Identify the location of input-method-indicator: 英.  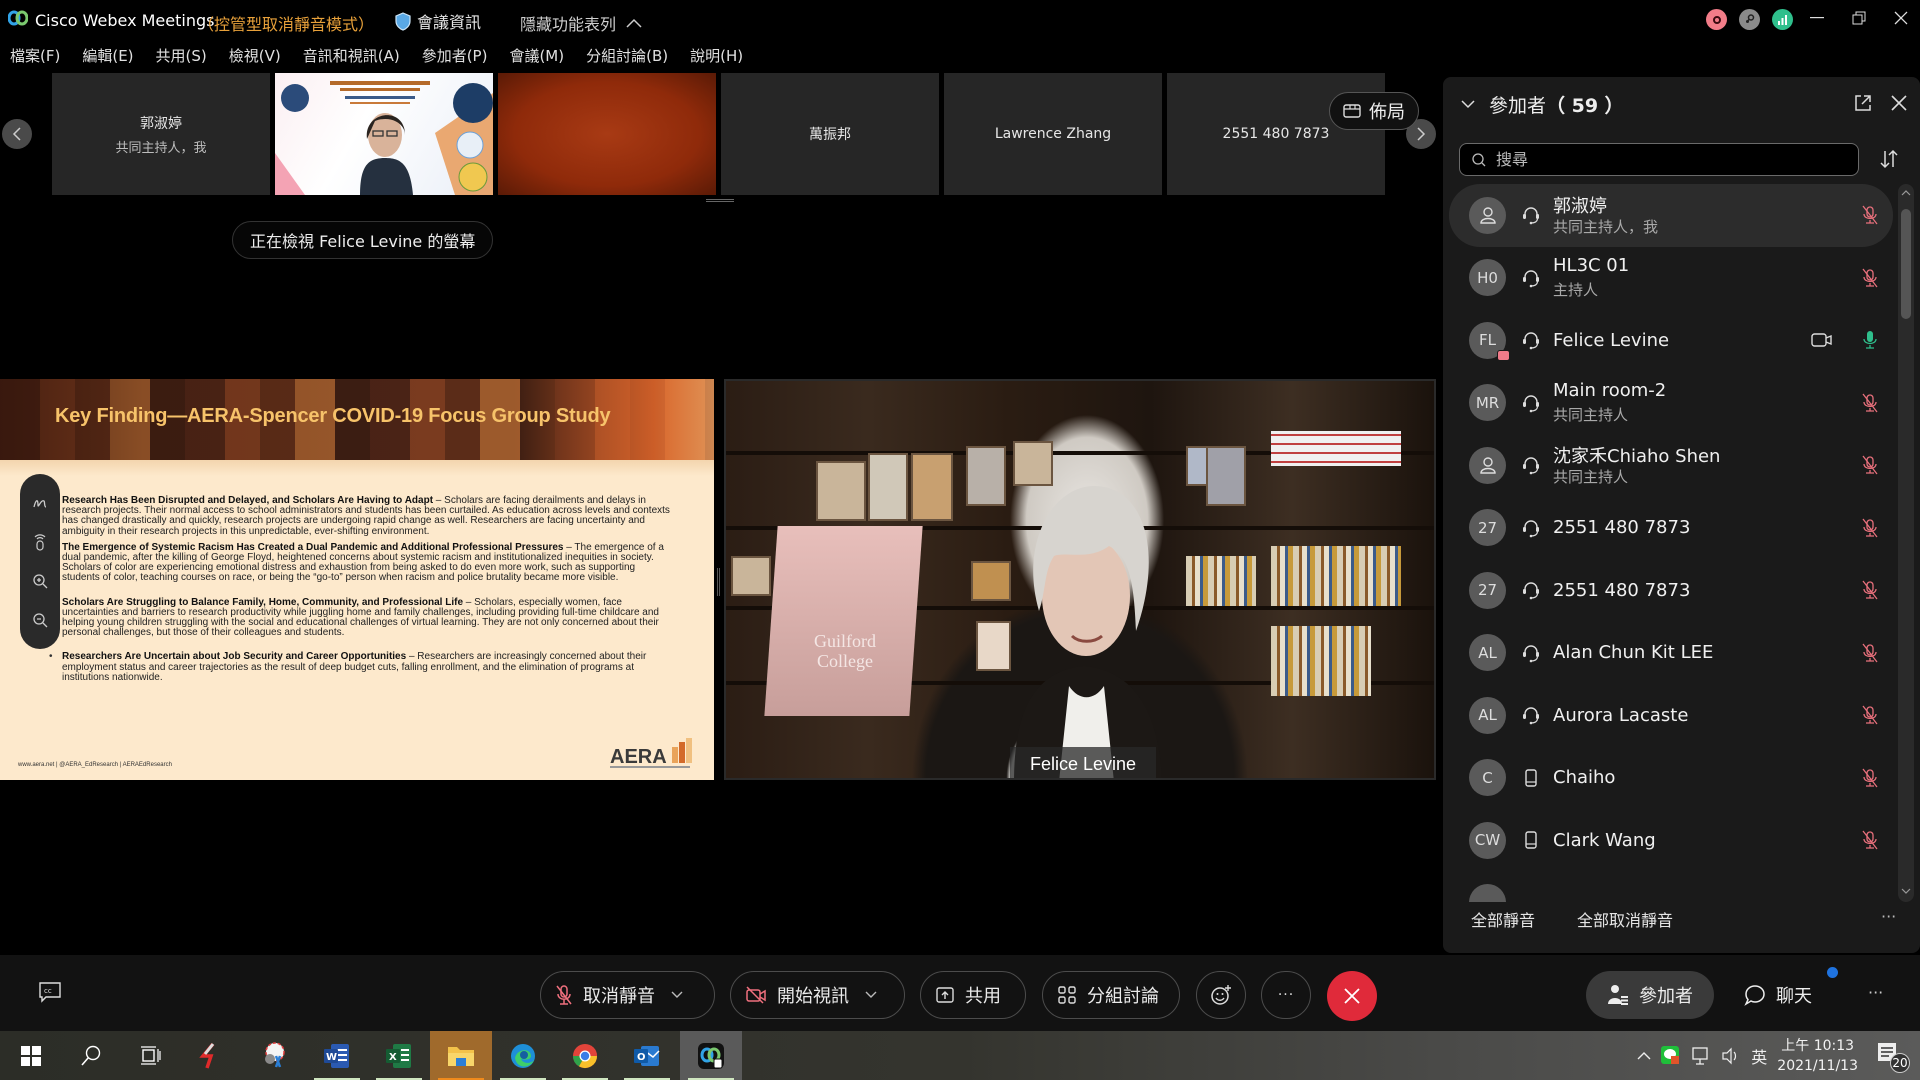
(1759, 1056).